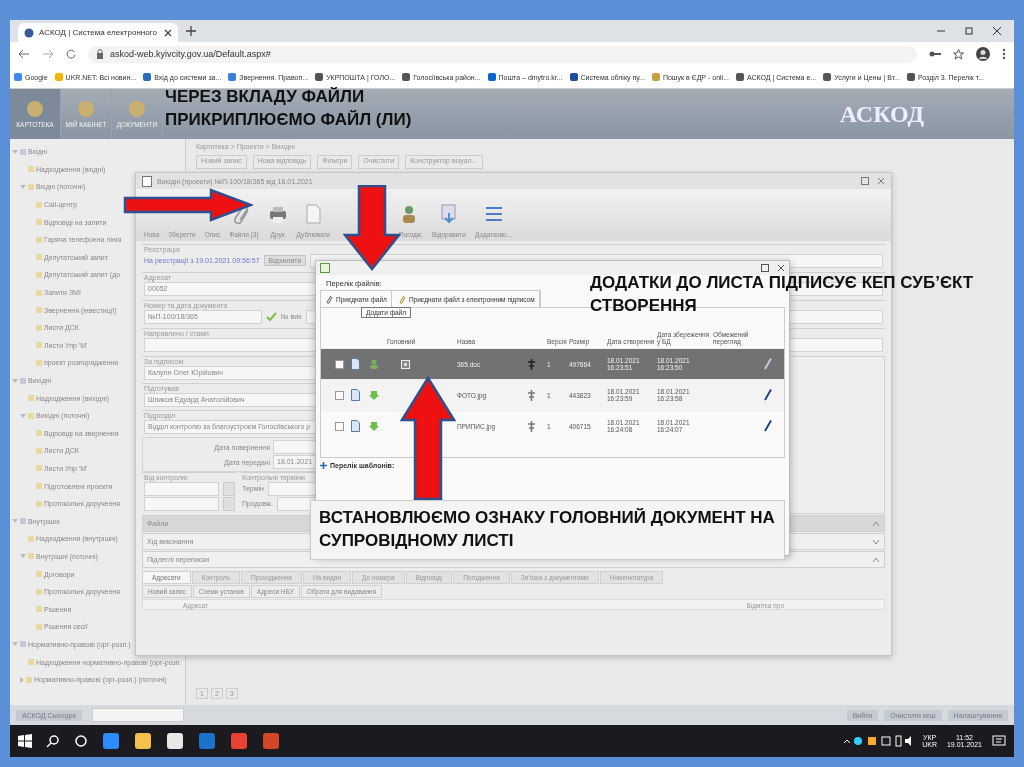 The width and height of the screenshot is (1024, 767). What do you see at coordinates (547, 530) in the screenshot?
I see `annotation-text: ВСТАНОВЛЮЄМО ОЗНАКУ ГОЛОВНИЙ ДОКУМЕНТ НА СУПРОВІДНОМУ ЛИСТІ` at bounding box center [547, 530].